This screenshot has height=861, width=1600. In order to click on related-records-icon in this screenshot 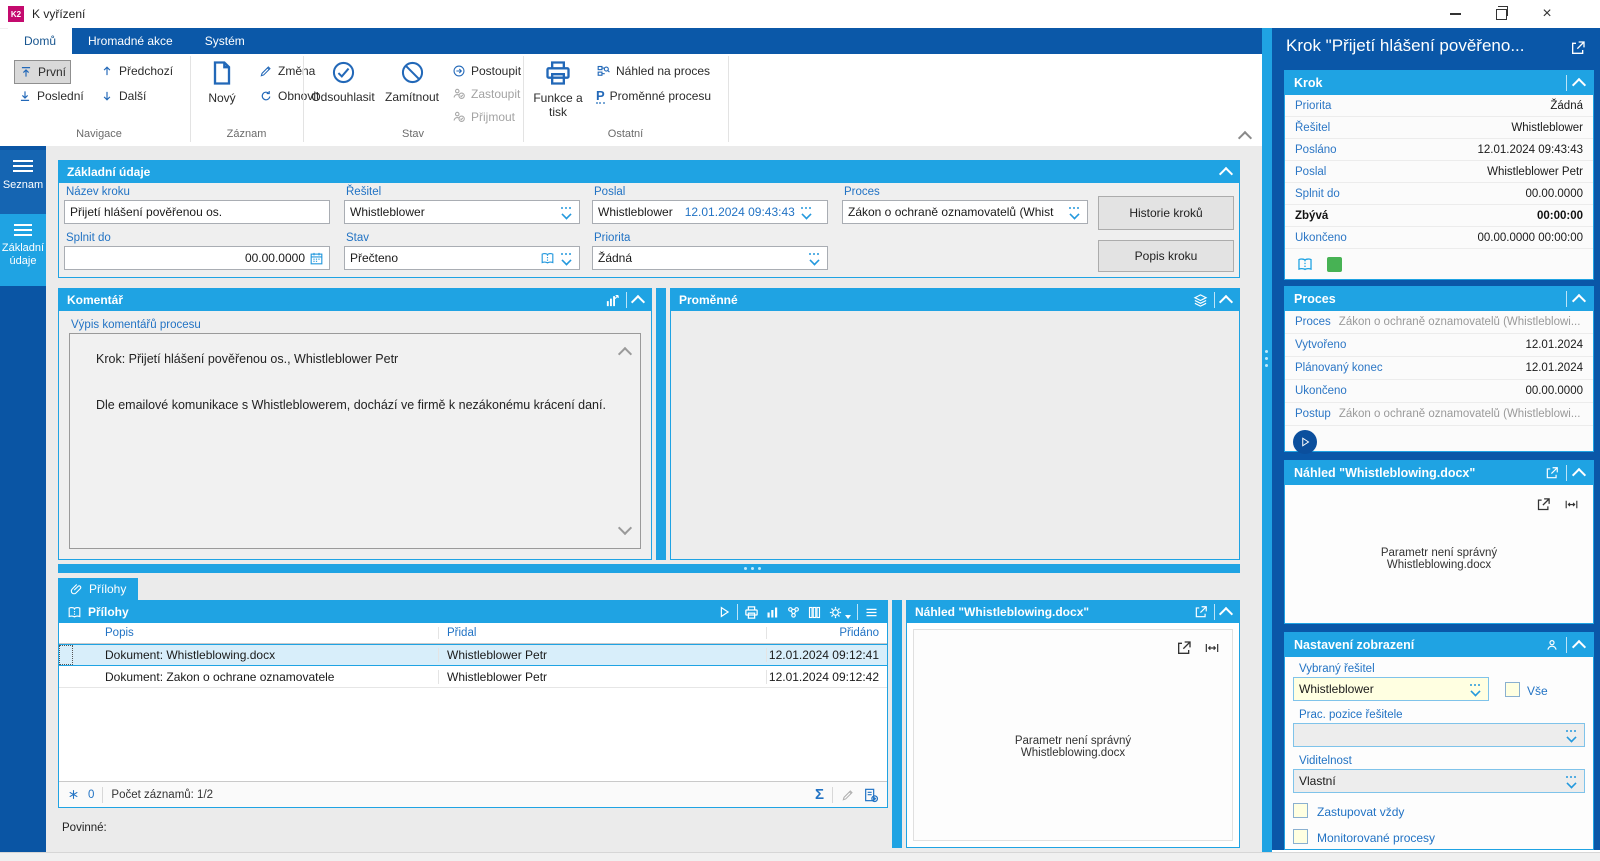, I will do `click(793, 612)`.